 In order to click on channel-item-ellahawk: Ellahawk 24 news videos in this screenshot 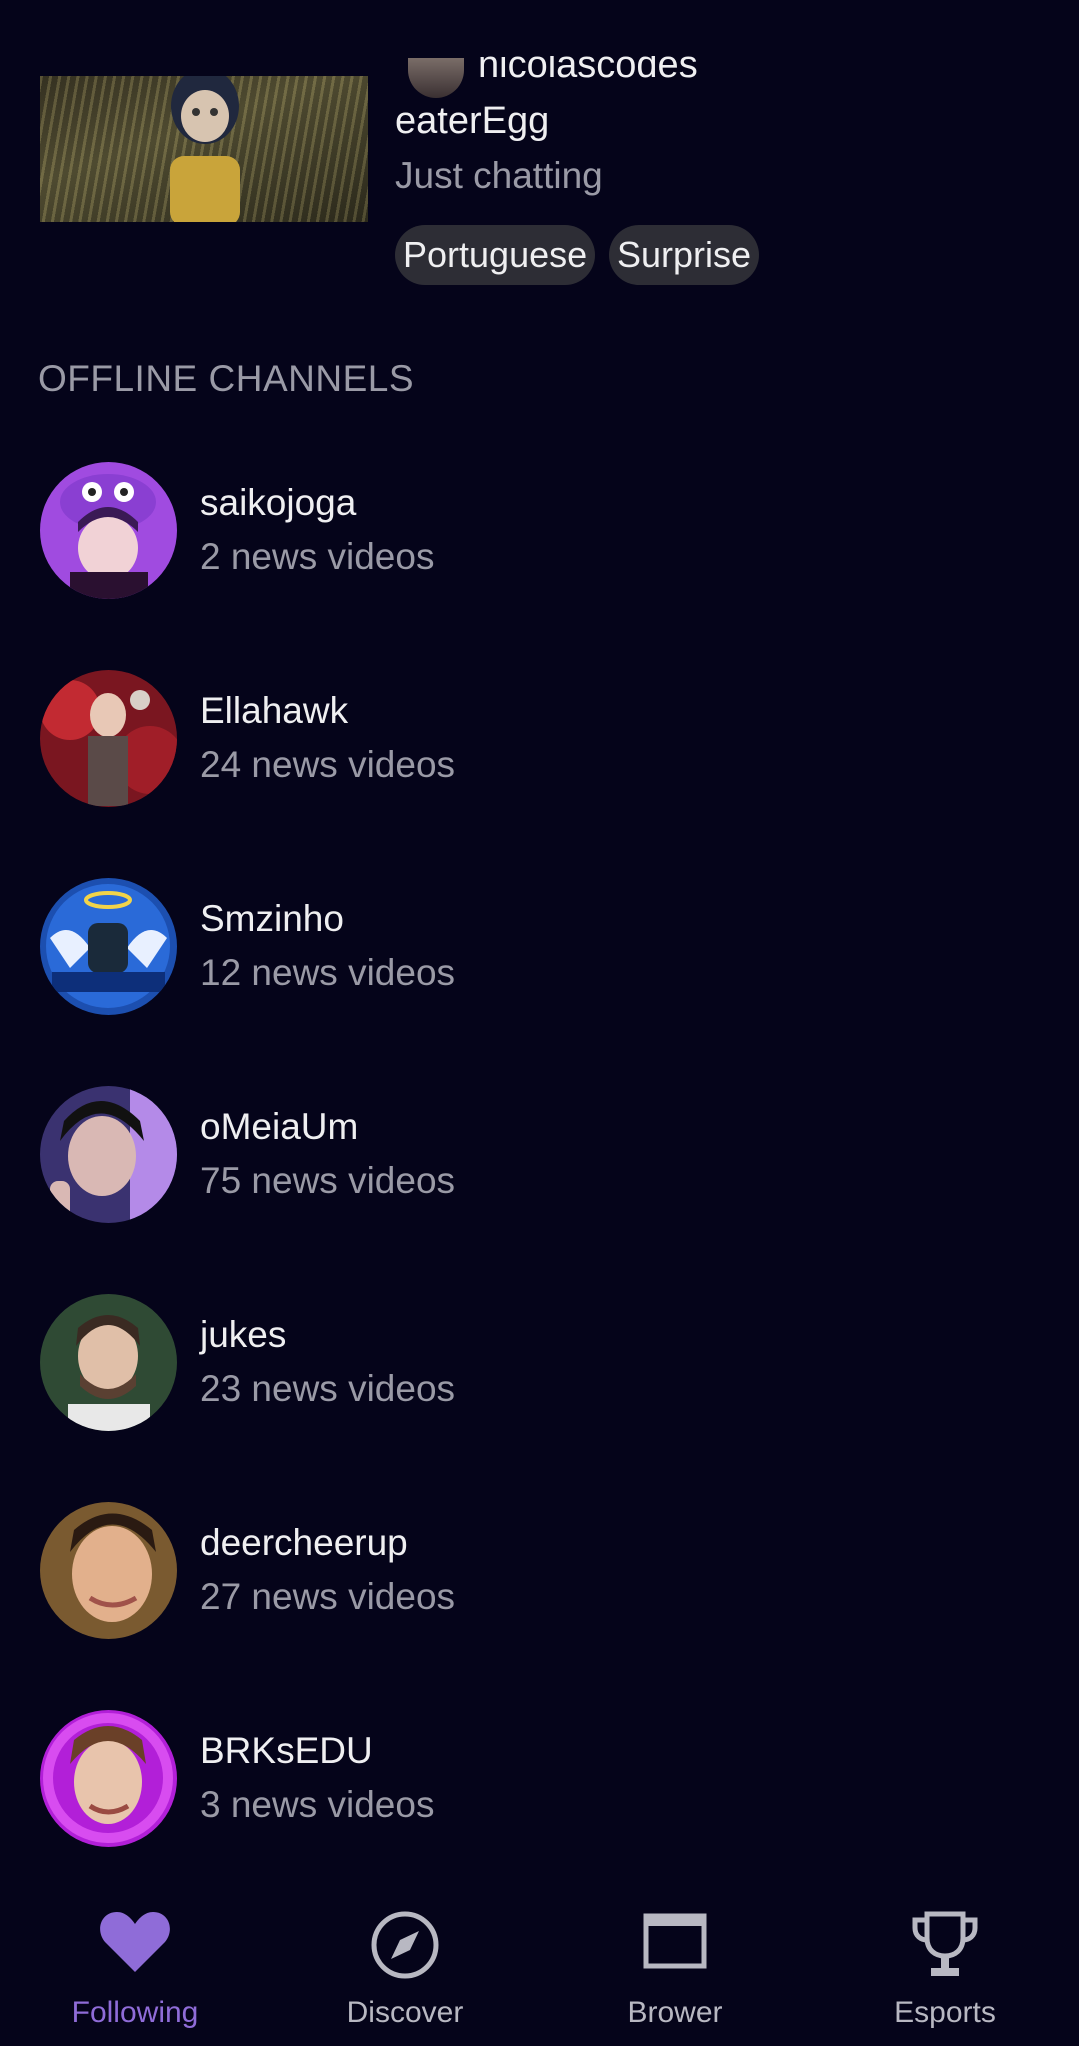, I will do `click(539, 740)`.